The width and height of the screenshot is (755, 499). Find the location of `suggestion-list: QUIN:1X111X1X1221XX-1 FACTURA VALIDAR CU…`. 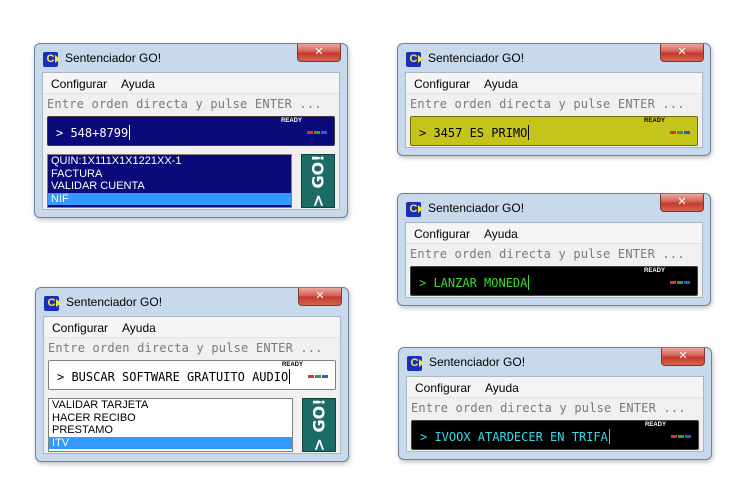

suggestion-list: QUIN:1X111X1X1221XX-1 FACTURA VALIDAR CU… is located at coordinates (169, 181).